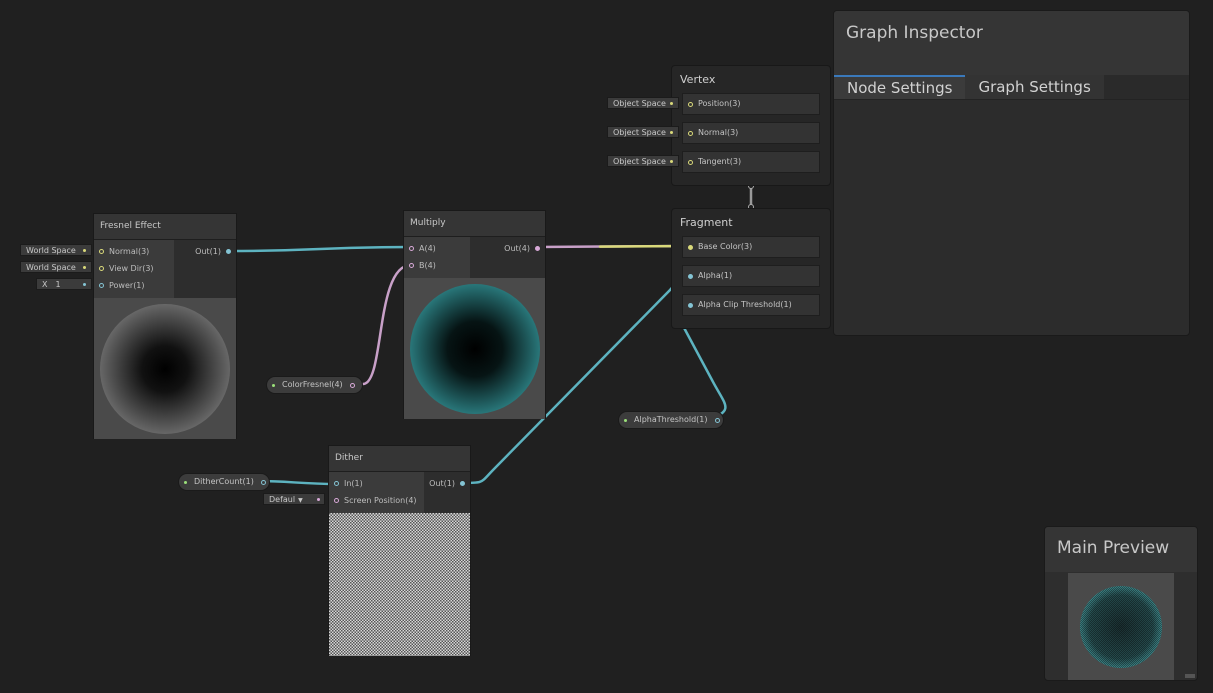 This screenshot has width=1213, height=693. Describe the element at coordinates (613, 246) in the screenshot. I see `wire-multiply-out-to-base-color` at that location.